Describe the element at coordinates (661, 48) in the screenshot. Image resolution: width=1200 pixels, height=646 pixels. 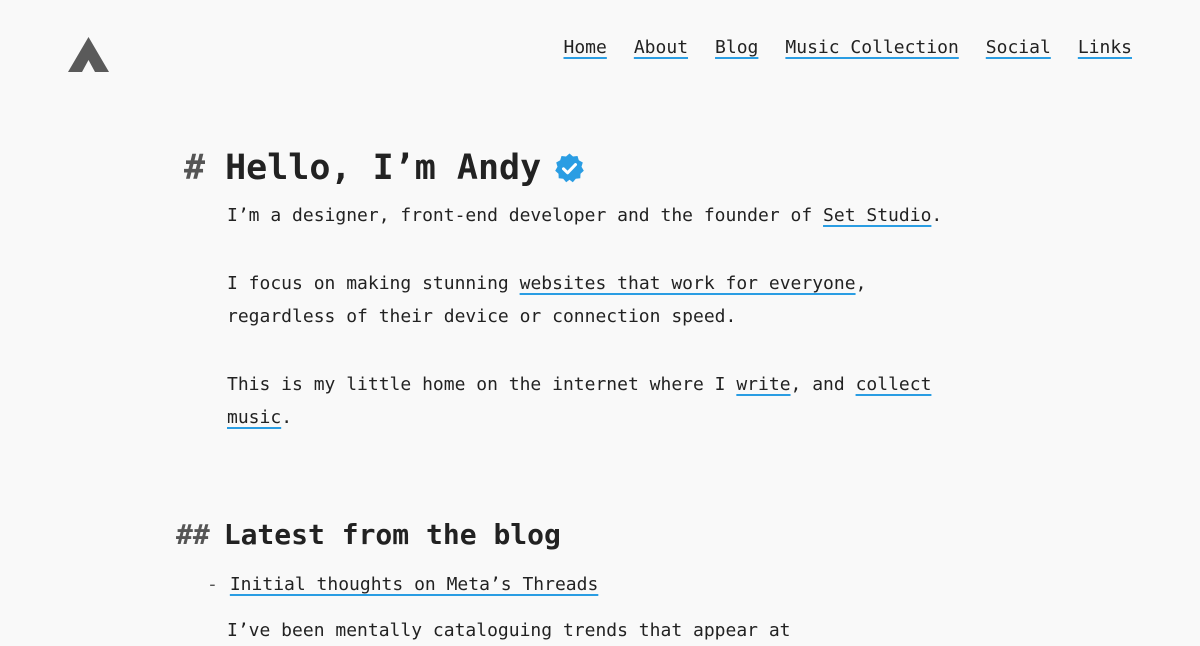
I see `nav-about-link: About` at that location.